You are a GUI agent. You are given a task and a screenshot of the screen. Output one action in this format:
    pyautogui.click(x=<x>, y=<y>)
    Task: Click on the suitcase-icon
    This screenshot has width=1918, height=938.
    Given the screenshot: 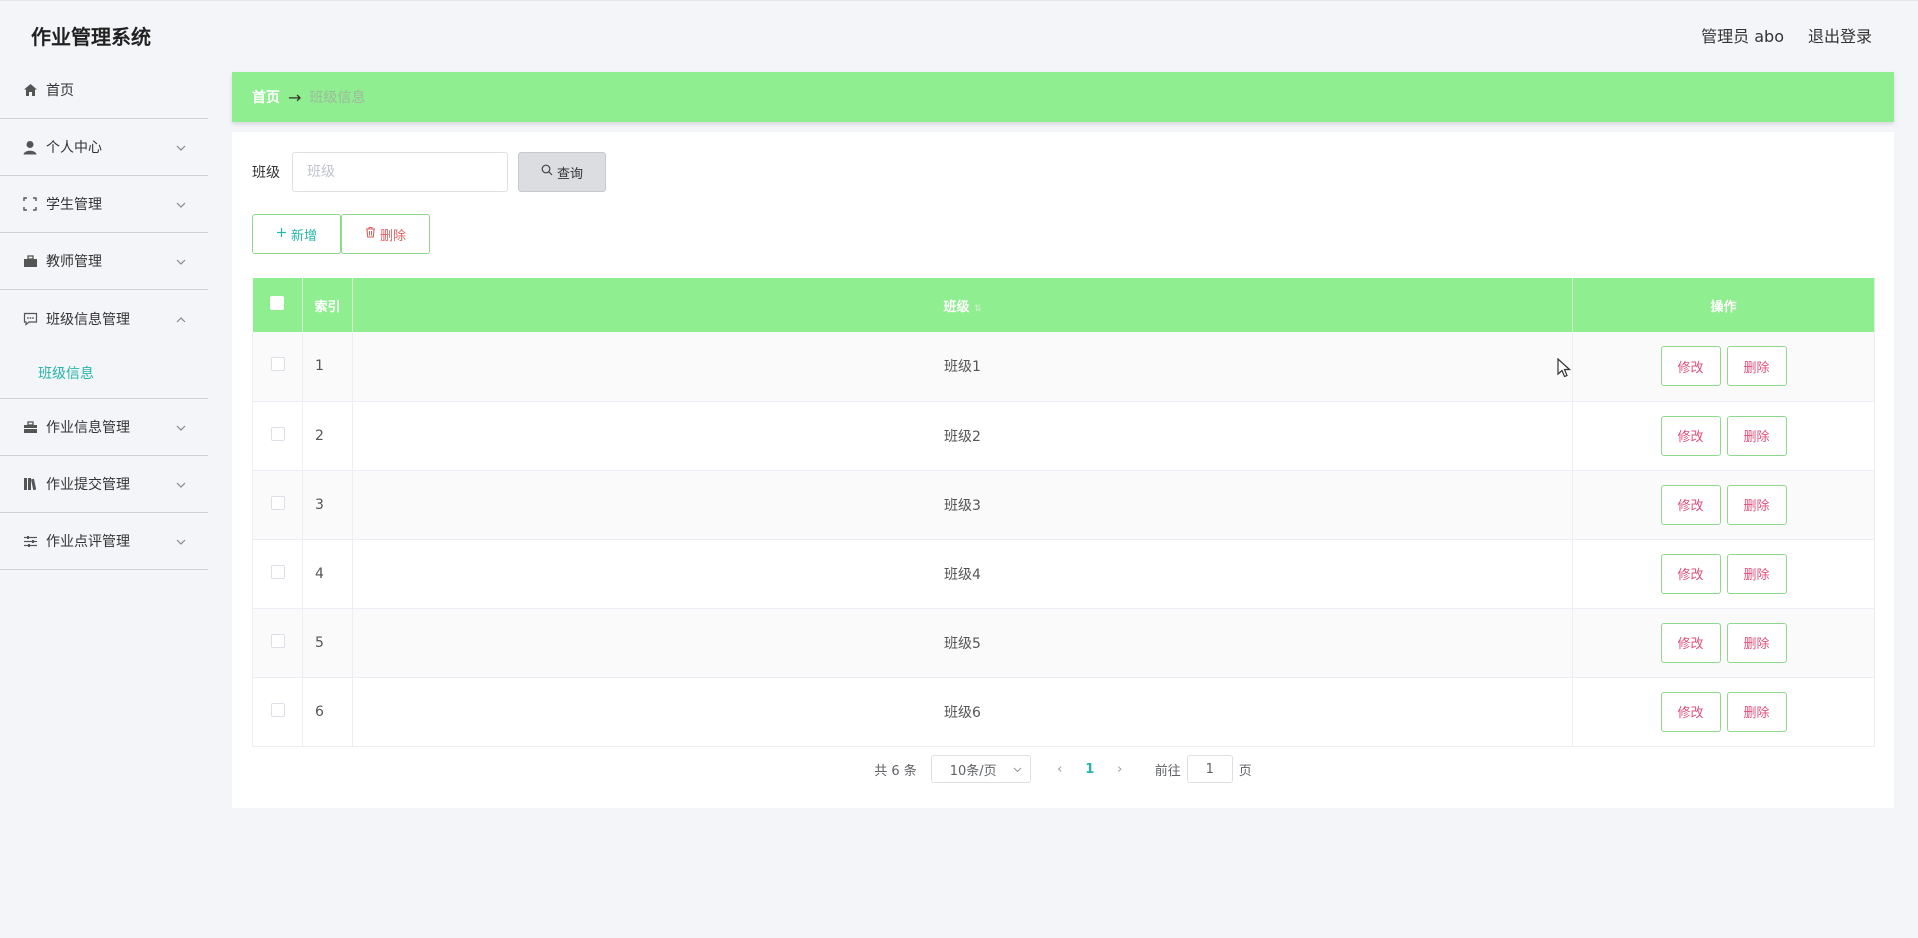 What is the action you would take?
    pyautogui.click(x=30, y=427)
    